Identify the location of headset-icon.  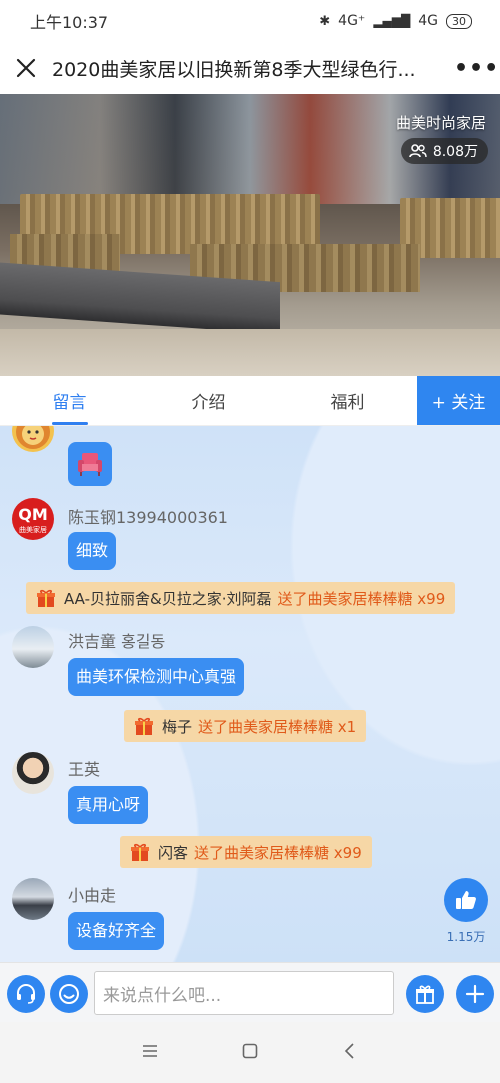
(26, 994).